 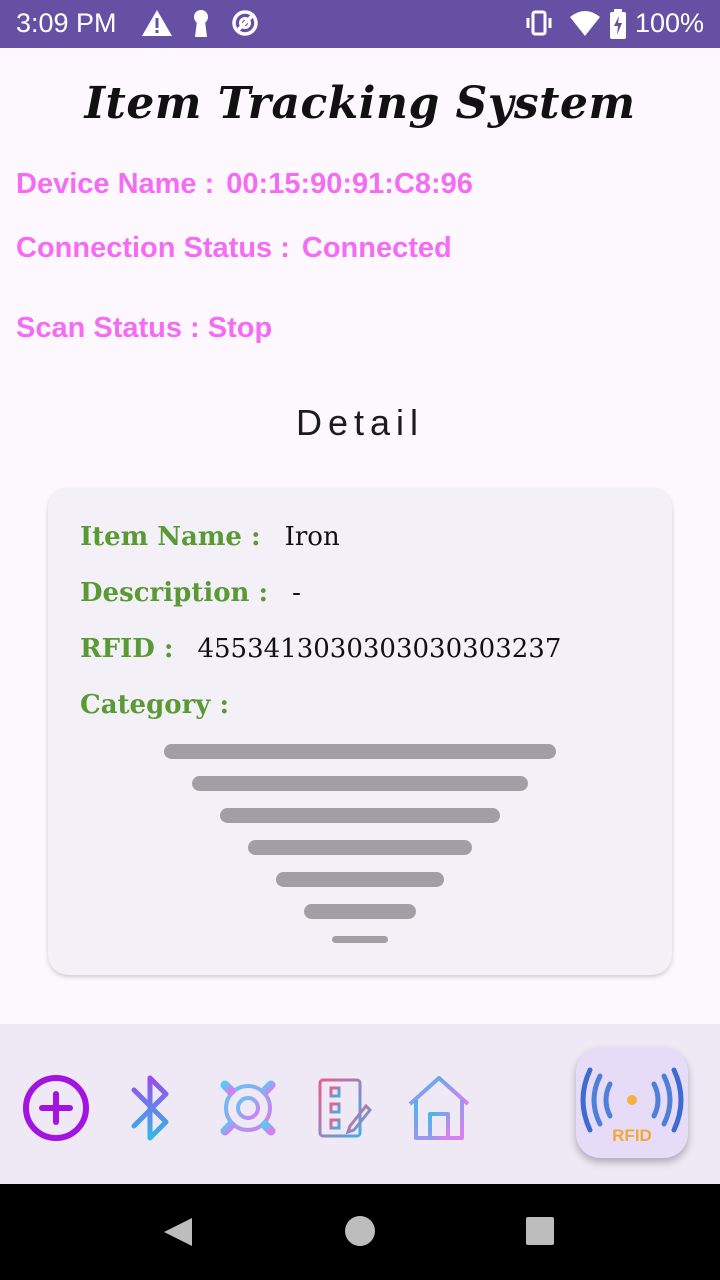 What do you see at coordinates (360, 24) in the screenshot?
I see `status-bar: 3:09 PM 4 100%` at bounding box center [360, 24].